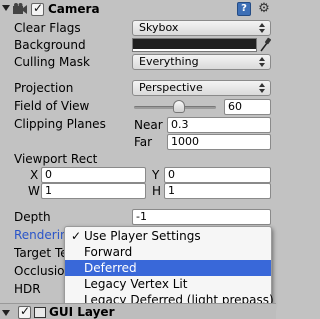  Describe the element at coordinates (37, 8) in the screenshot. I see `camera-enabled-checkbox: ✓` at that location.